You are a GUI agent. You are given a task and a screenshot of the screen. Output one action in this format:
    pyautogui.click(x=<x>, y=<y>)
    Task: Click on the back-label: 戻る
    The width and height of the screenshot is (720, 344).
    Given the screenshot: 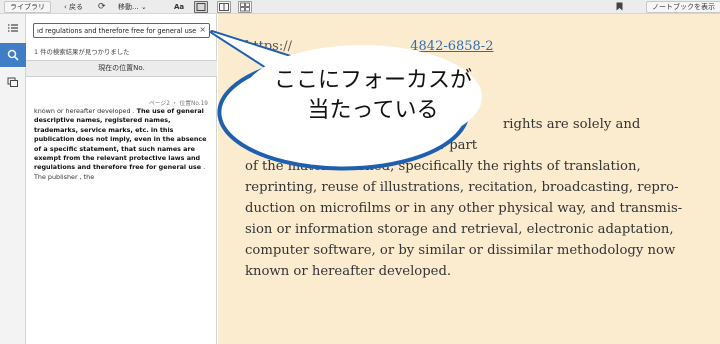 What is the action you would take?
    pyautogui.click(x=76, y=7)
    